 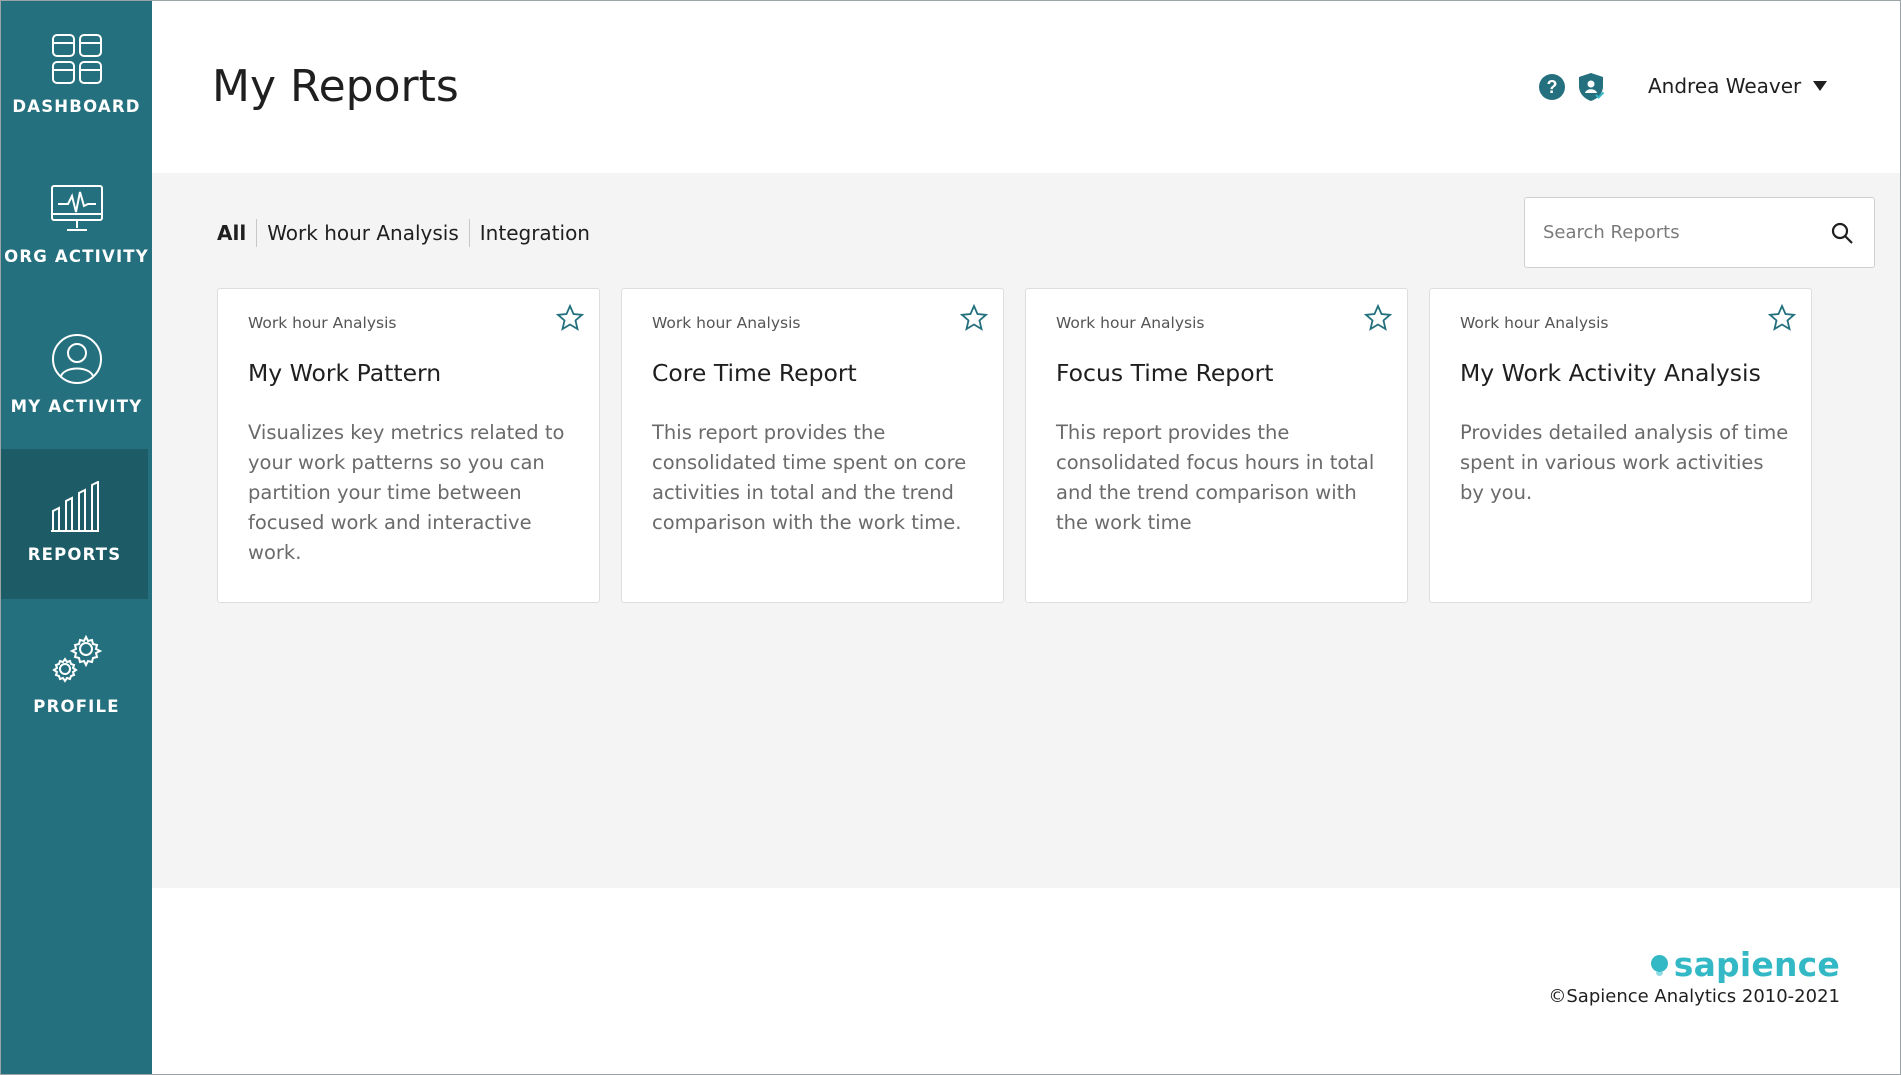 What do you see at coordinates (1756, 964) in the screenshot?
I see `brand-name: sapience` at bounding box center [1756, 964].